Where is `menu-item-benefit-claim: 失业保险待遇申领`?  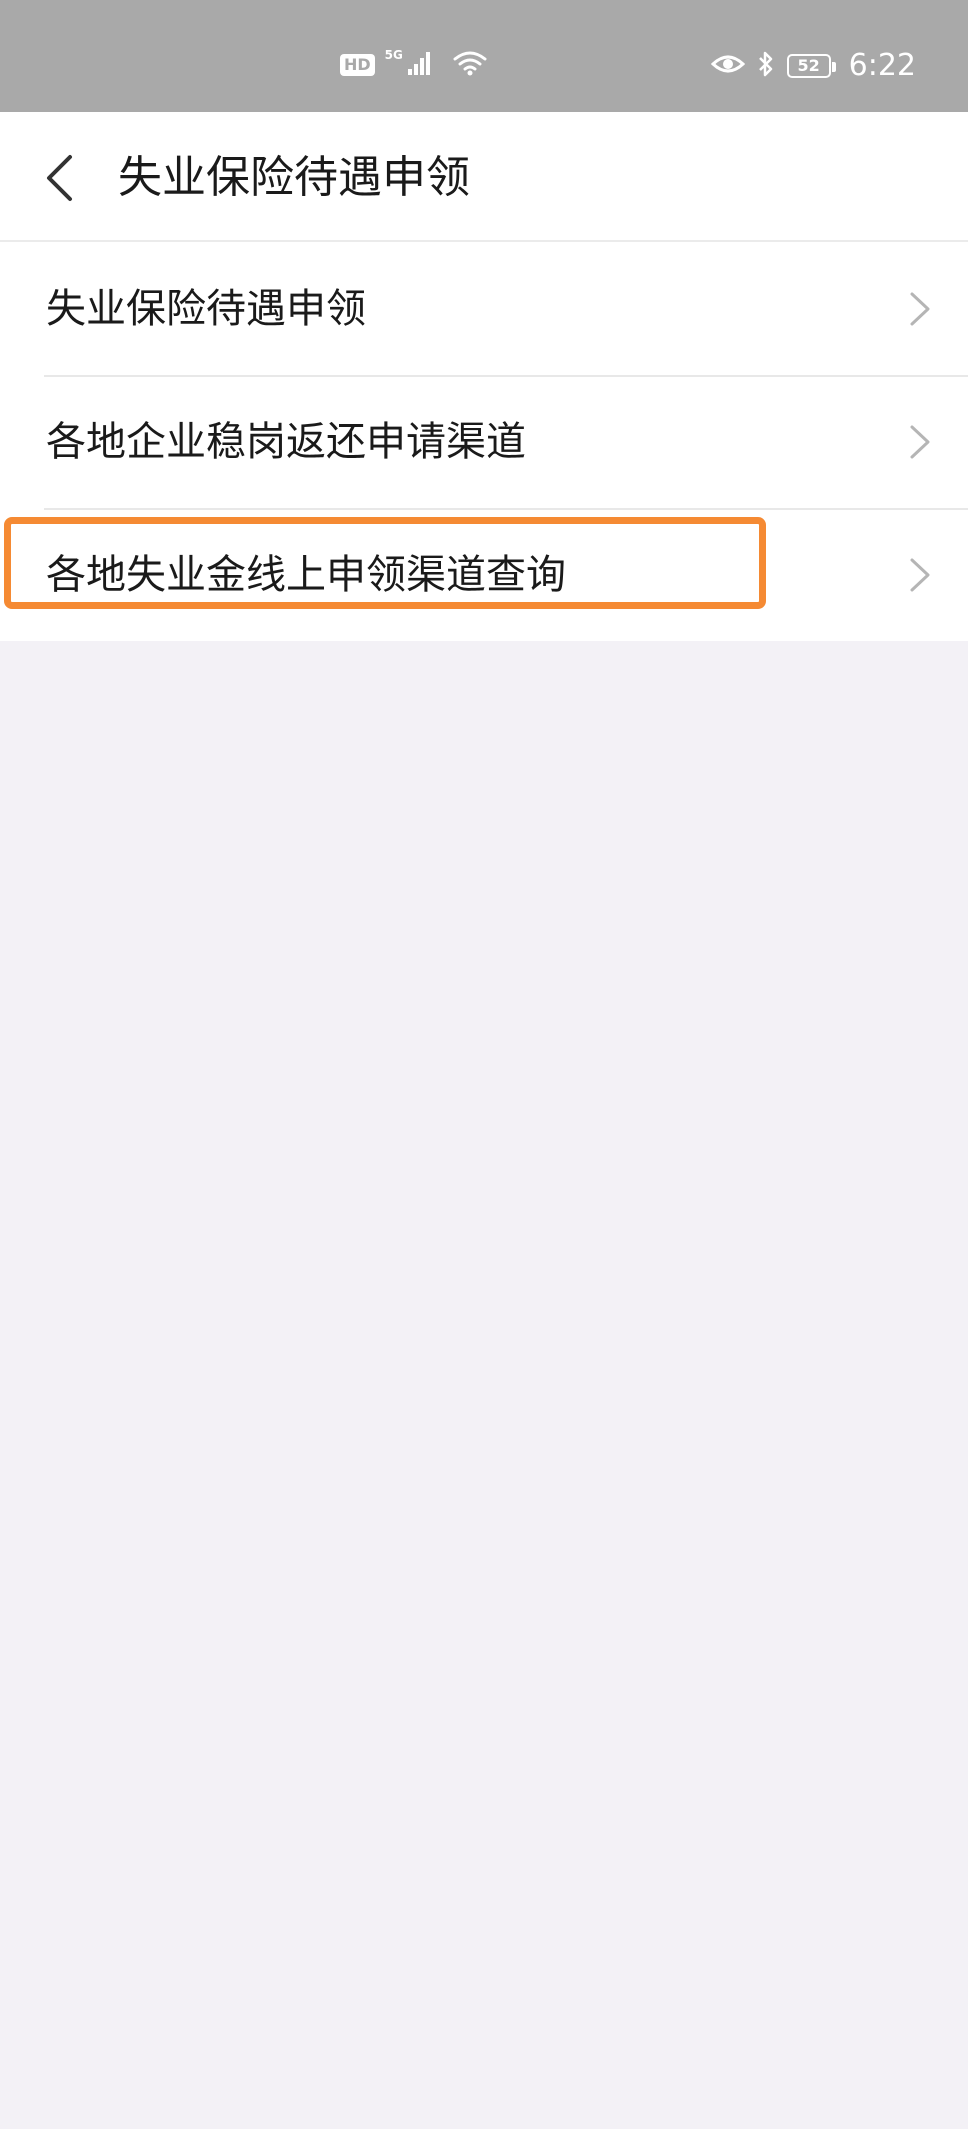 menu-item-benefit-claim: 失业保险待遇申领 is located at coordinates (484, 308).